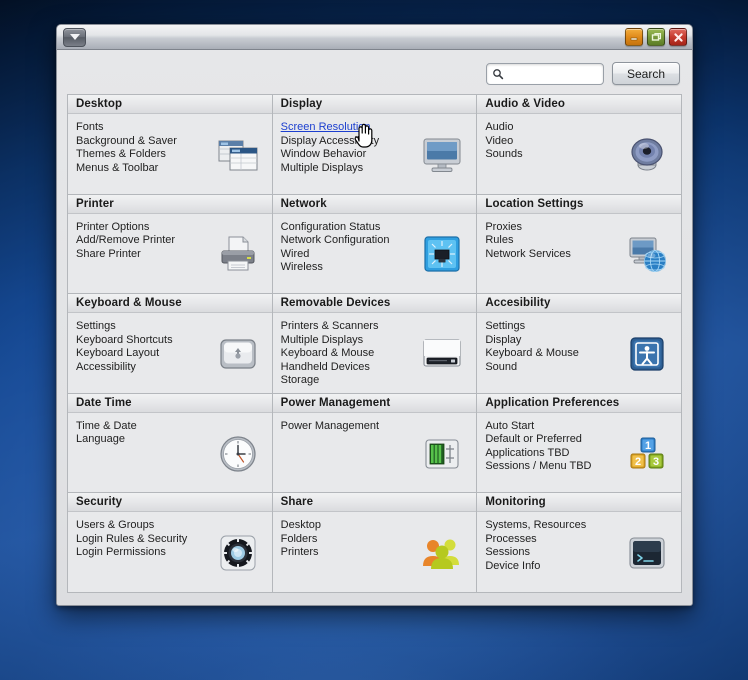 Image resolution: width=748 pixels, height=680 pixels. What do you see at coordinates (335, 241) in the screenshot?
I see `link-network-configuration: Network Configuration` at bounding box center [335, 241].